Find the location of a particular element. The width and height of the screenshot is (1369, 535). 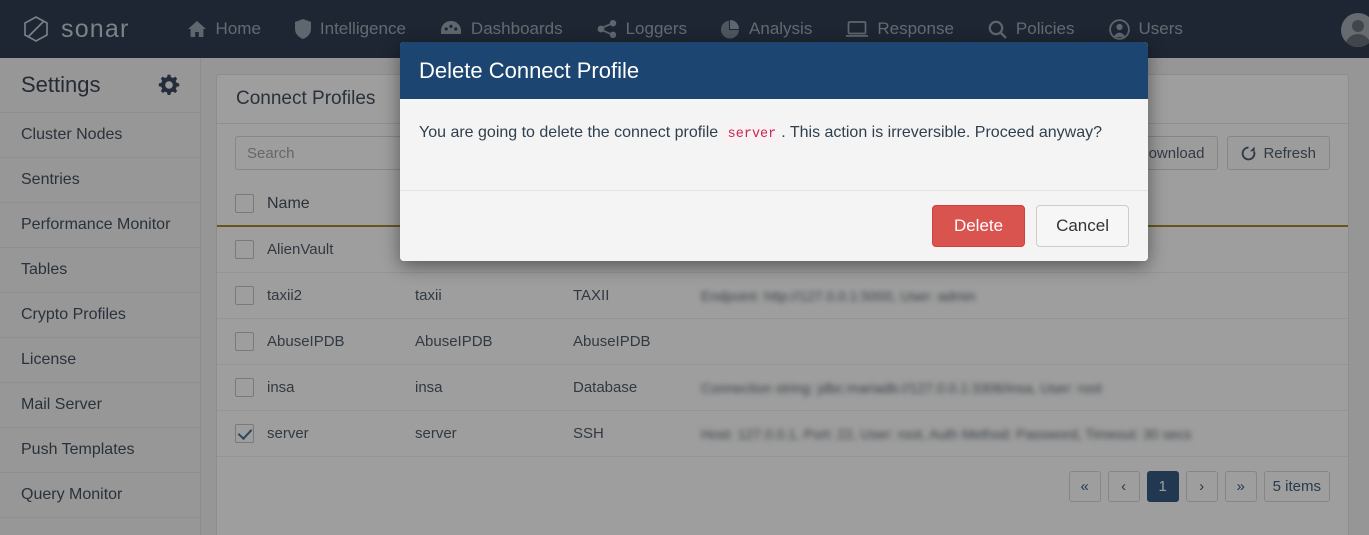

cancel-button: Cancel is located at coordinates (1082, 226).